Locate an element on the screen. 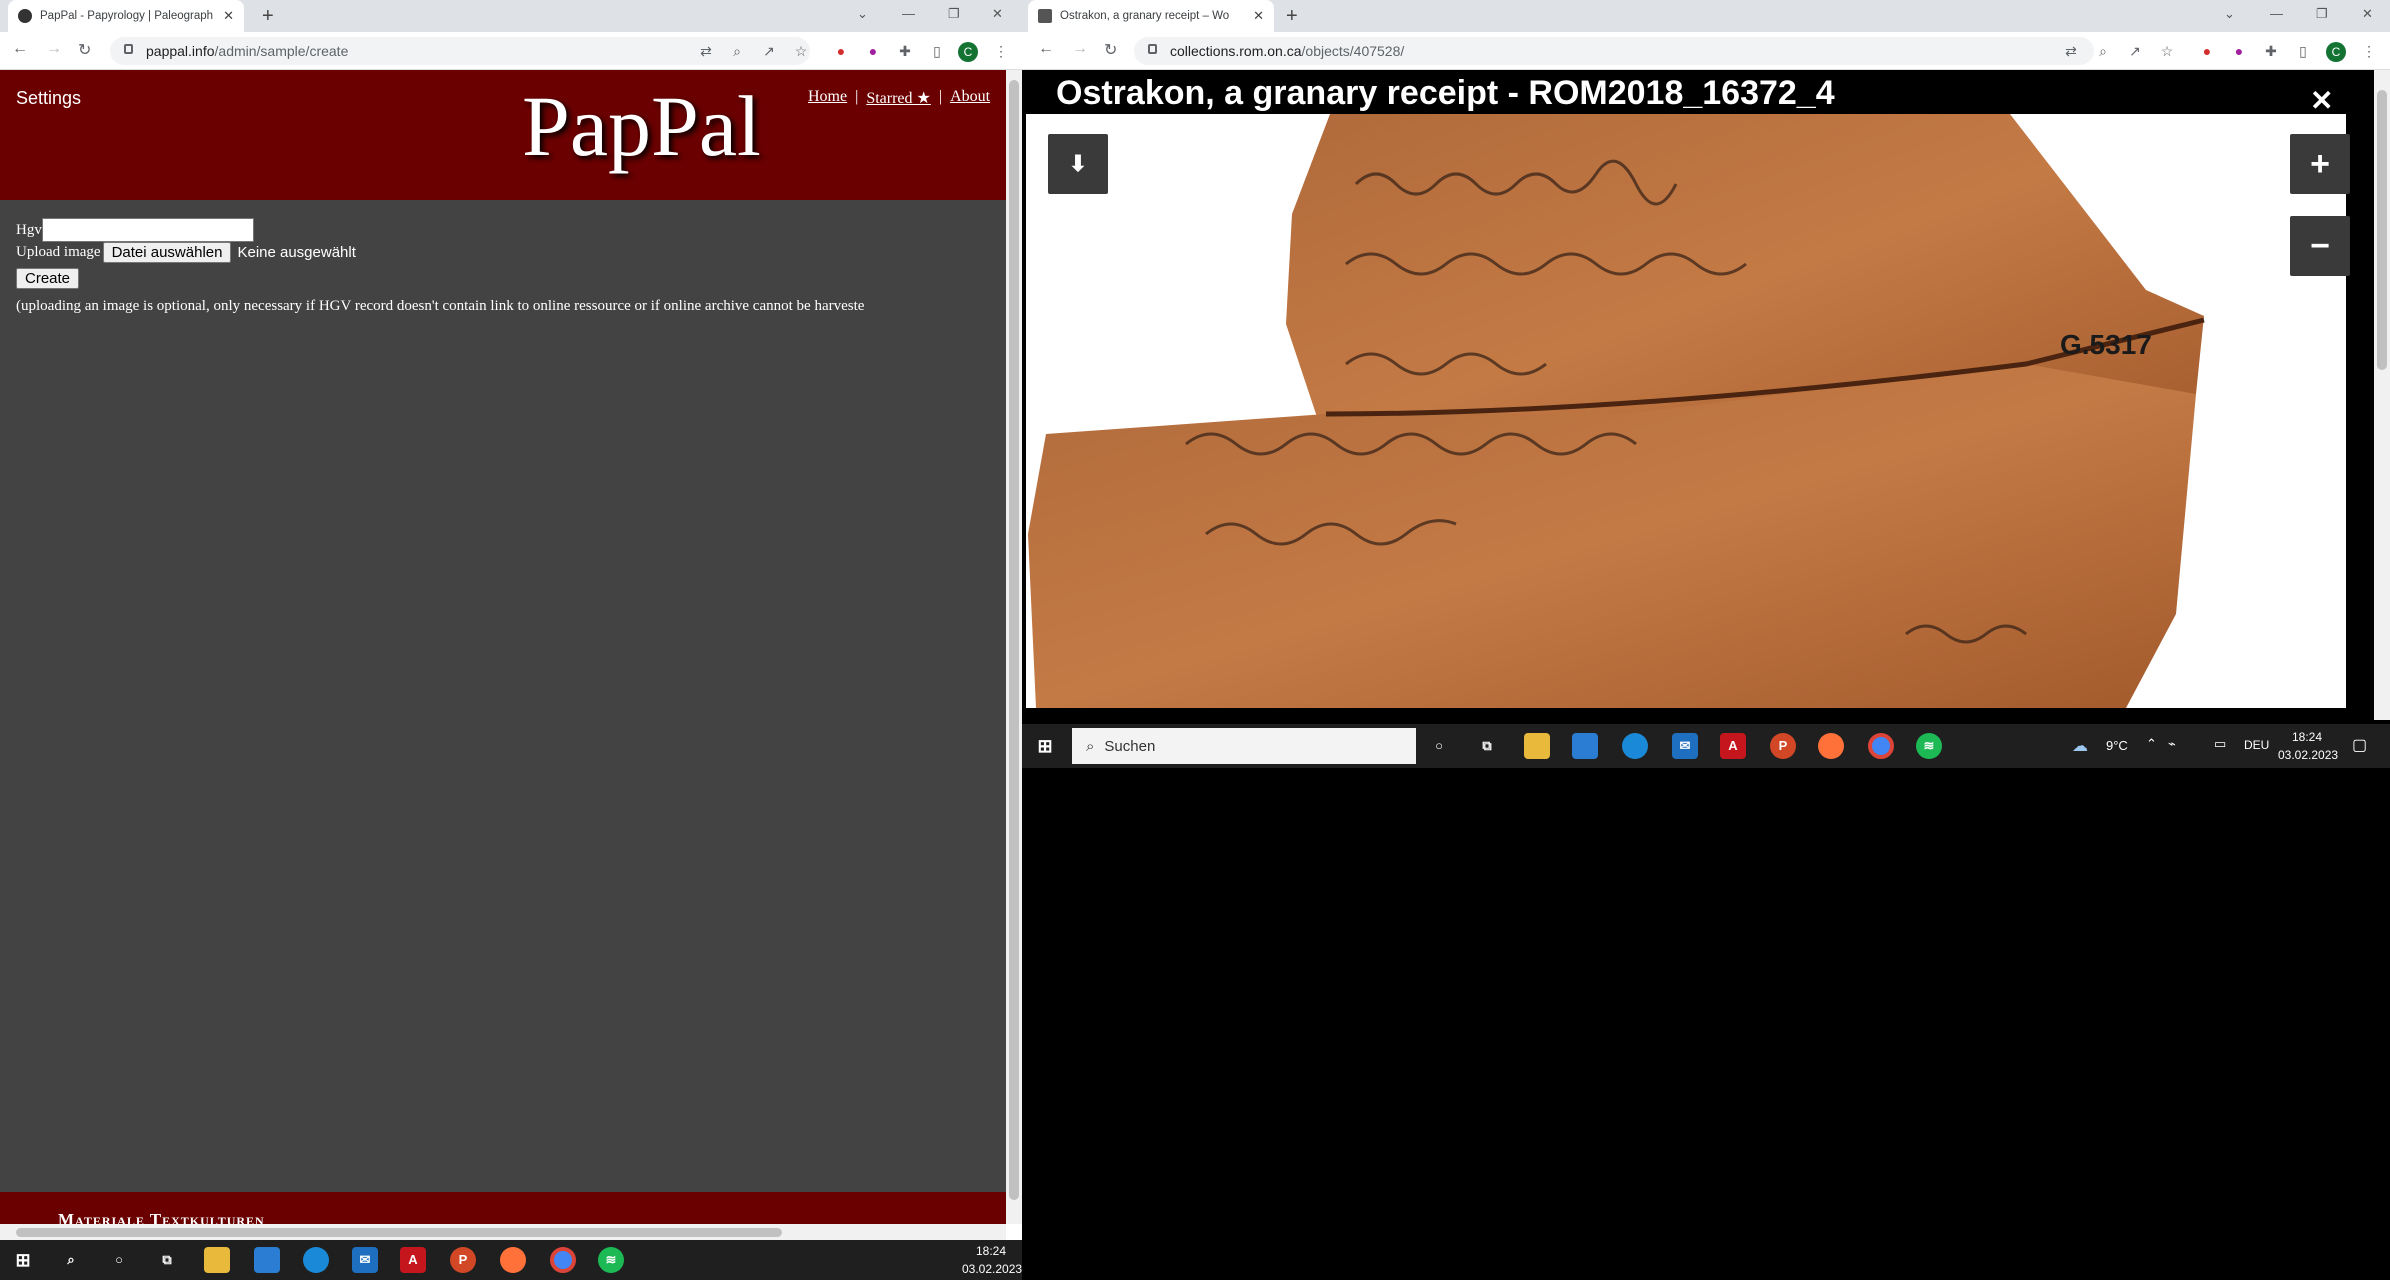  url-path: /objects/407528/ is located at coordinates (1353, 51).